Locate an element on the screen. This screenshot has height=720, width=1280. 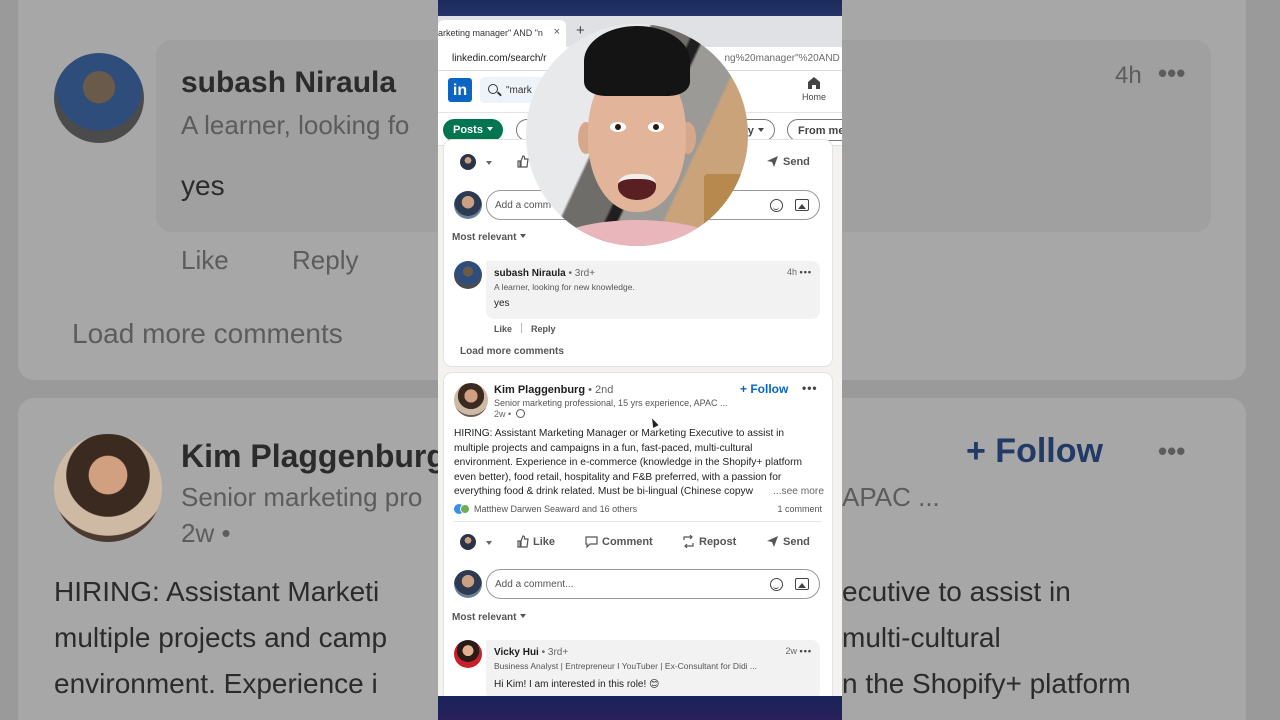
search-value: "mark is located at coordinates (519, 90).